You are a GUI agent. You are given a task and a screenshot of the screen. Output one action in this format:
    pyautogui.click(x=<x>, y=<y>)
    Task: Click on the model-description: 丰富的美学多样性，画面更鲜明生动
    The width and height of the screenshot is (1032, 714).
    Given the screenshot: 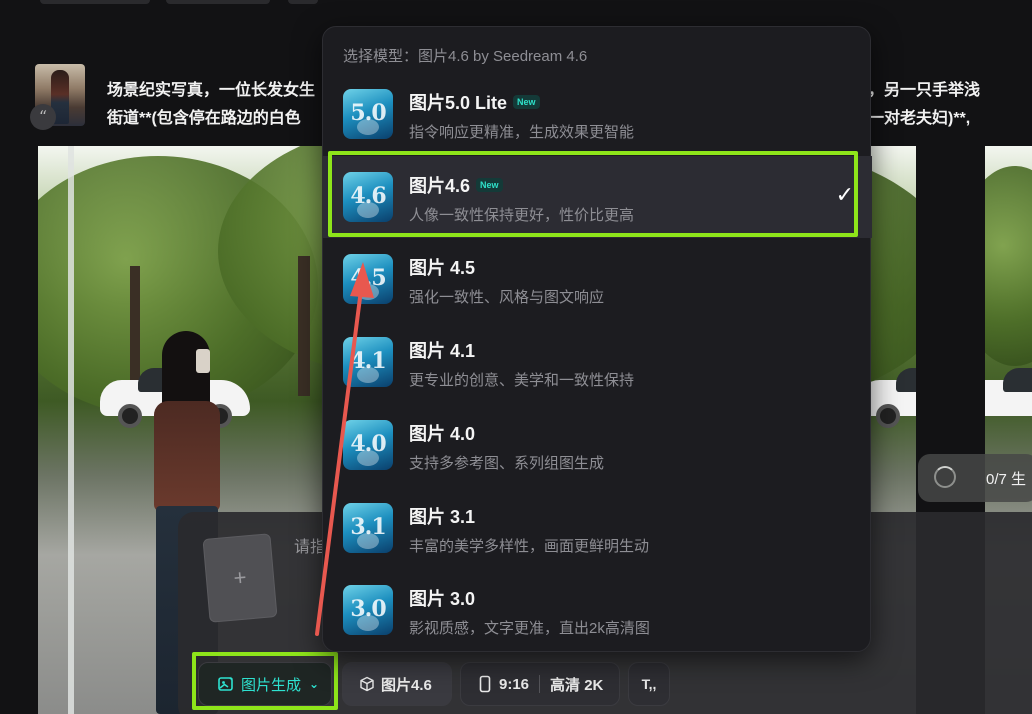 What is the action you would take?
    pyautogui.click(x=529, y=546)
    